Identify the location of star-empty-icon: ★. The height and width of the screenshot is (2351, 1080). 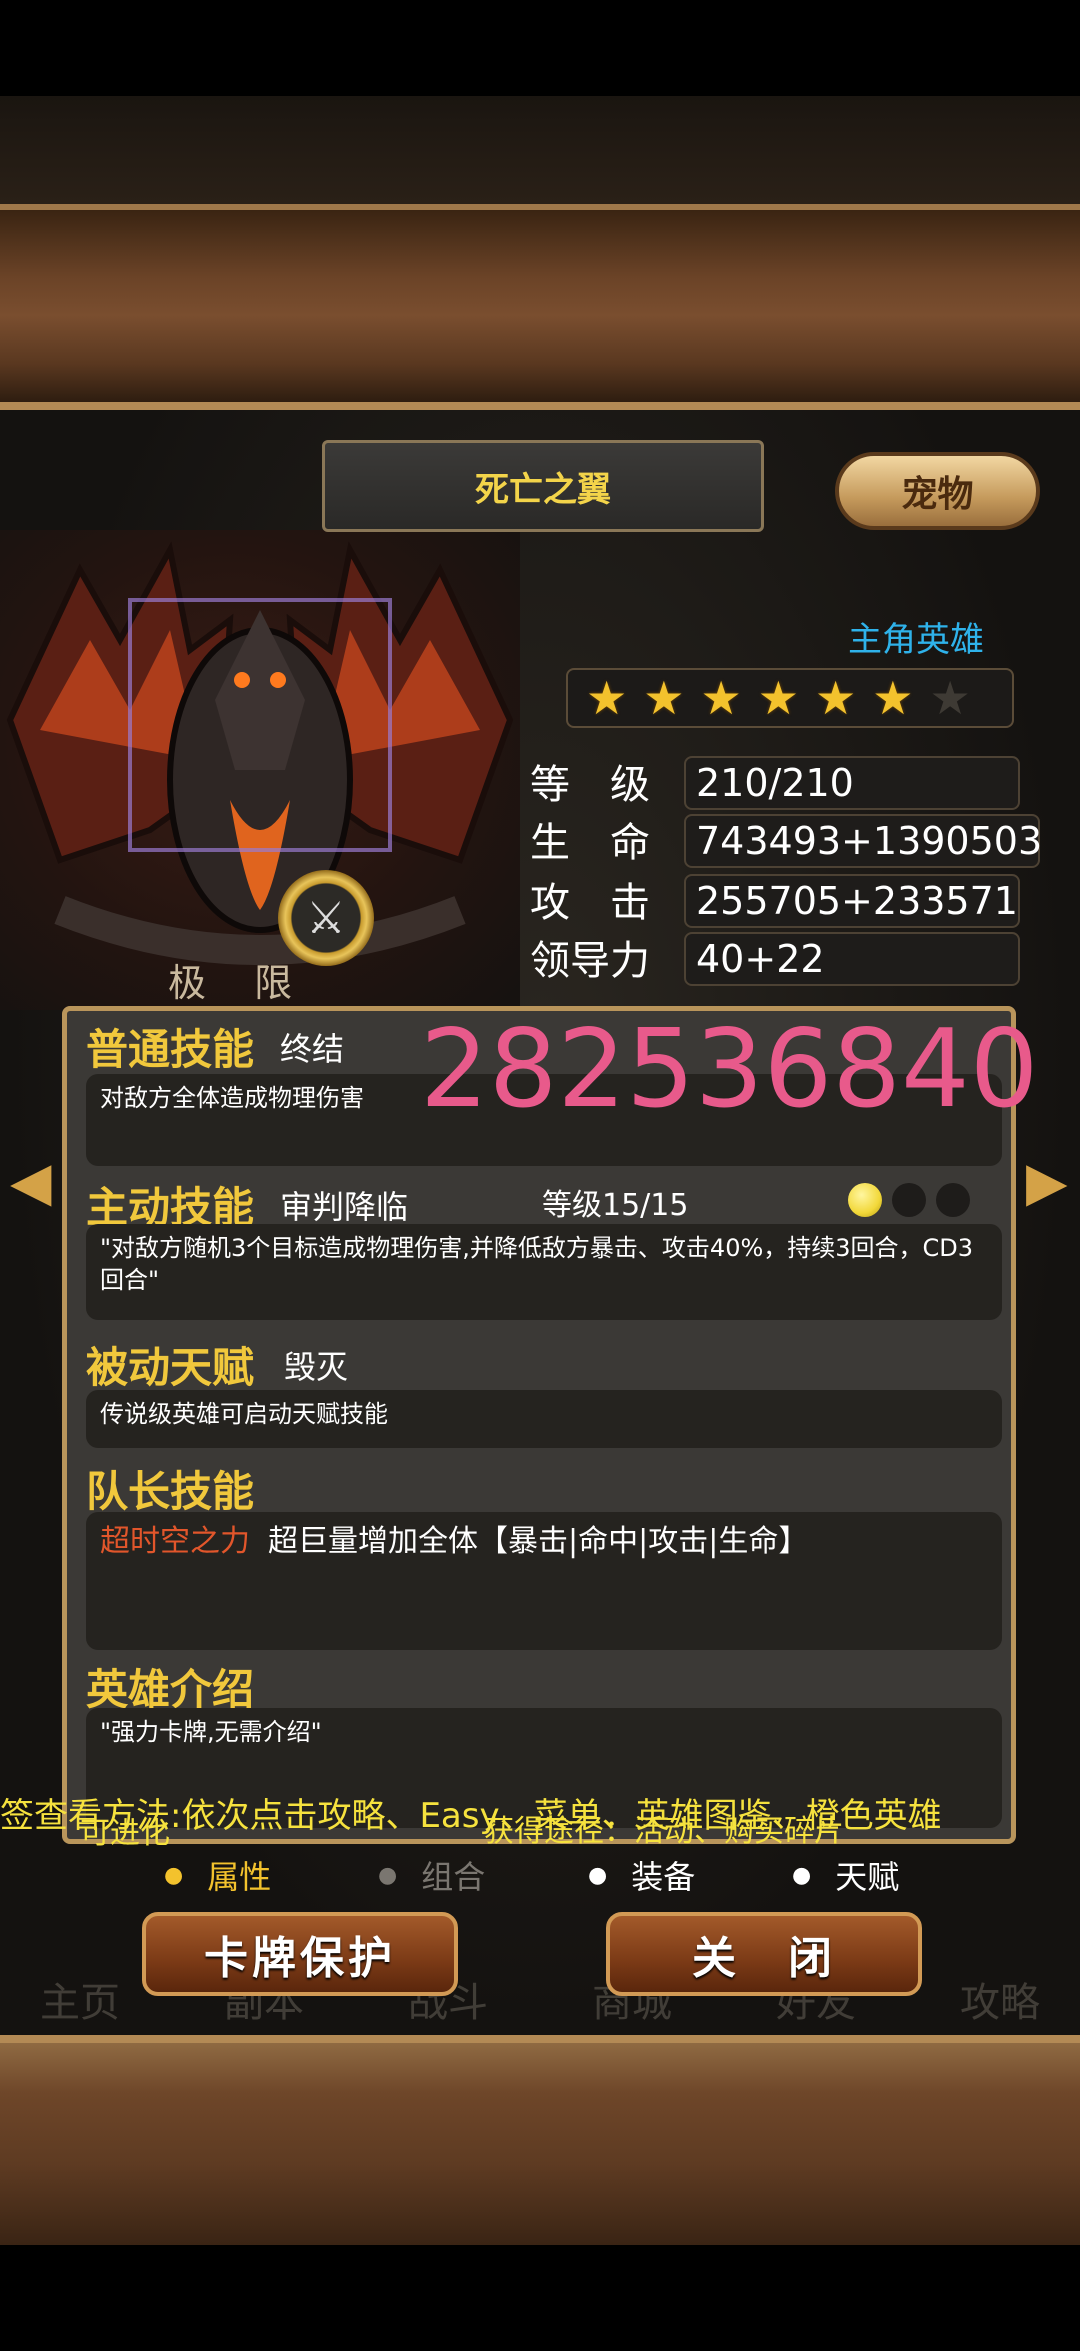
(950, 698).